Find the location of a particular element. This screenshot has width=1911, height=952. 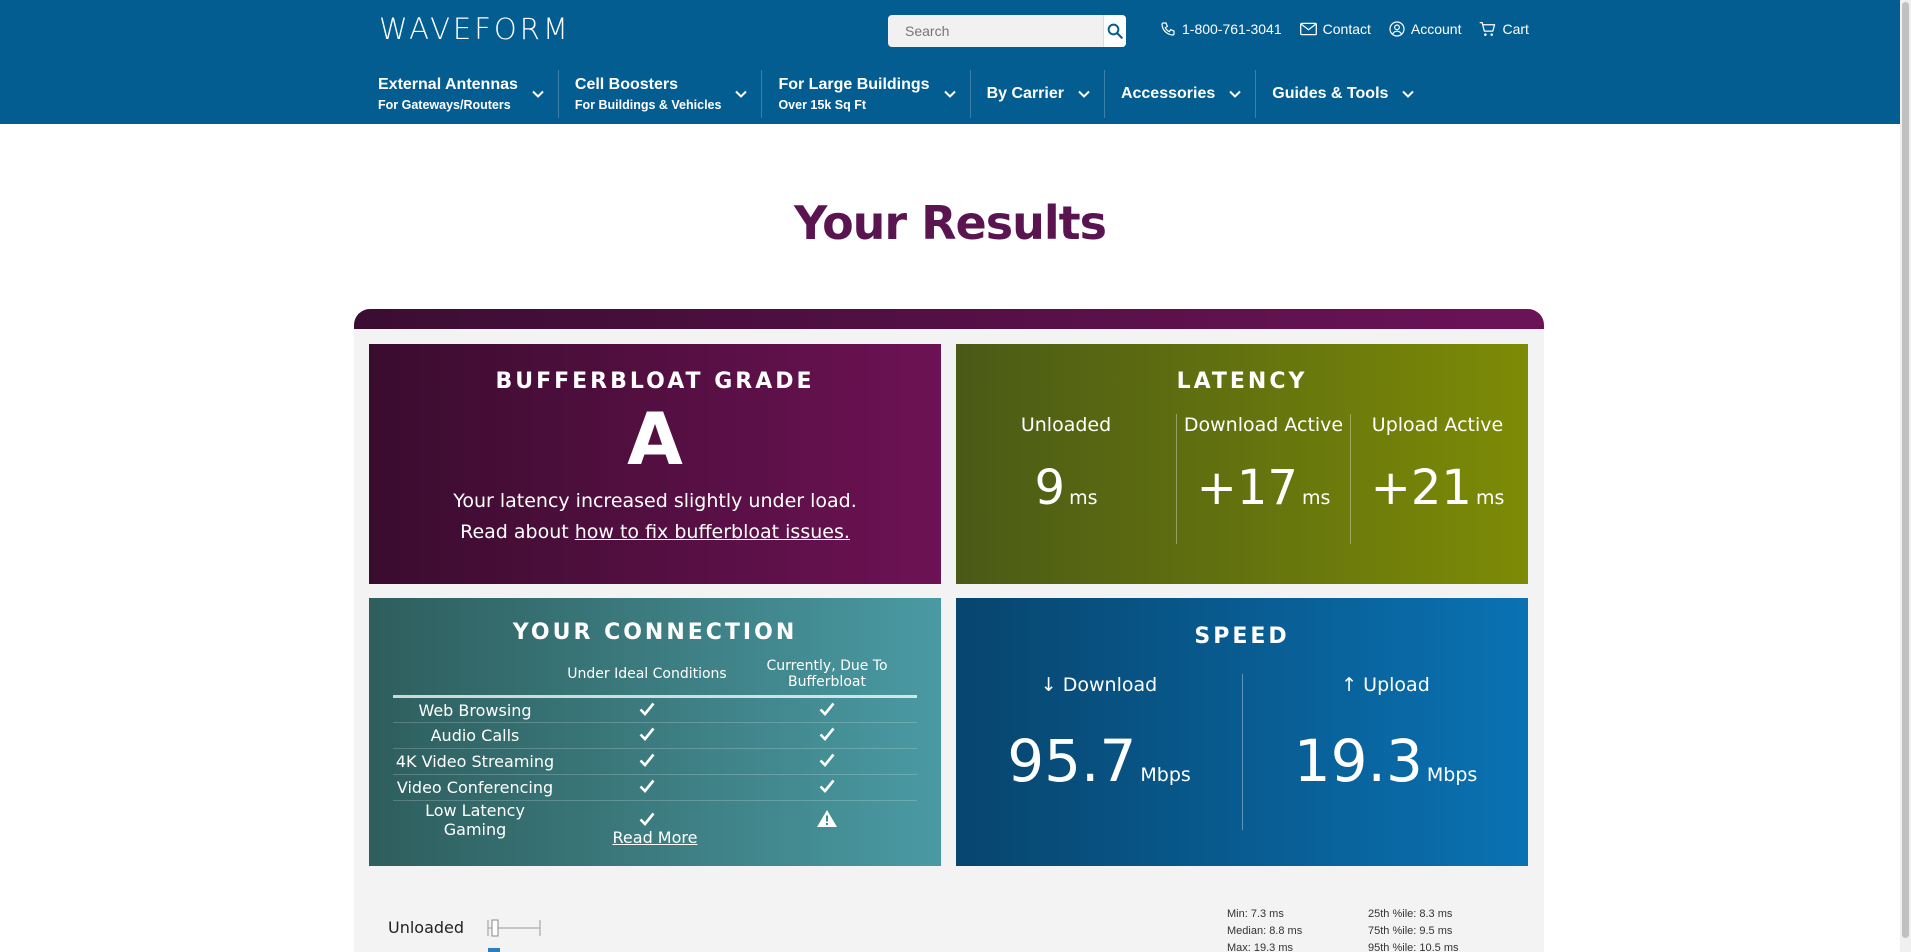

stats-label: Unloaded is located at coordinates (426, 927).